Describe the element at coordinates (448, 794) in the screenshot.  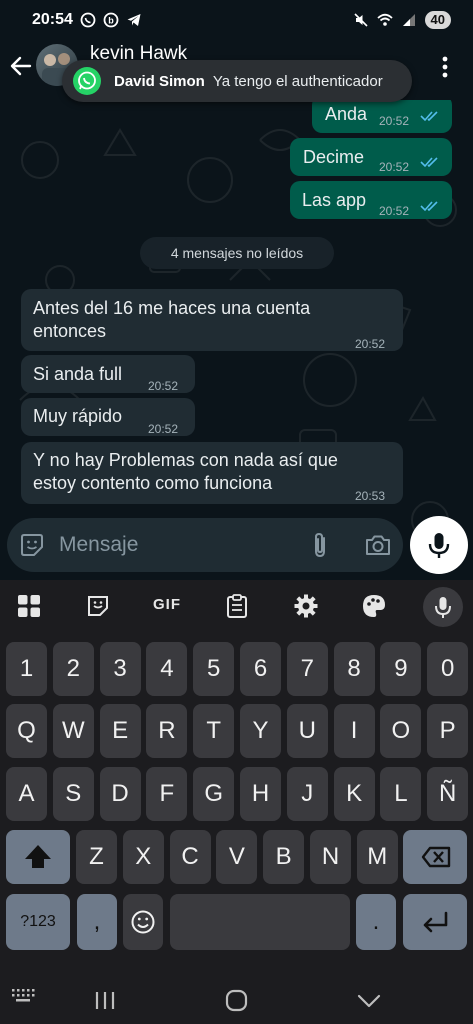
I see `letter-key: Ñ` at that location.